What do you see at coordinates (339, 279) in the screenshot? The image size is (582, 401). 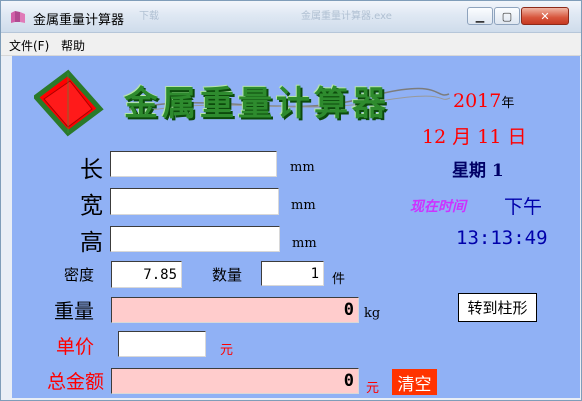 I see `quantity-unit: 件` at bounding box center [339, 279].